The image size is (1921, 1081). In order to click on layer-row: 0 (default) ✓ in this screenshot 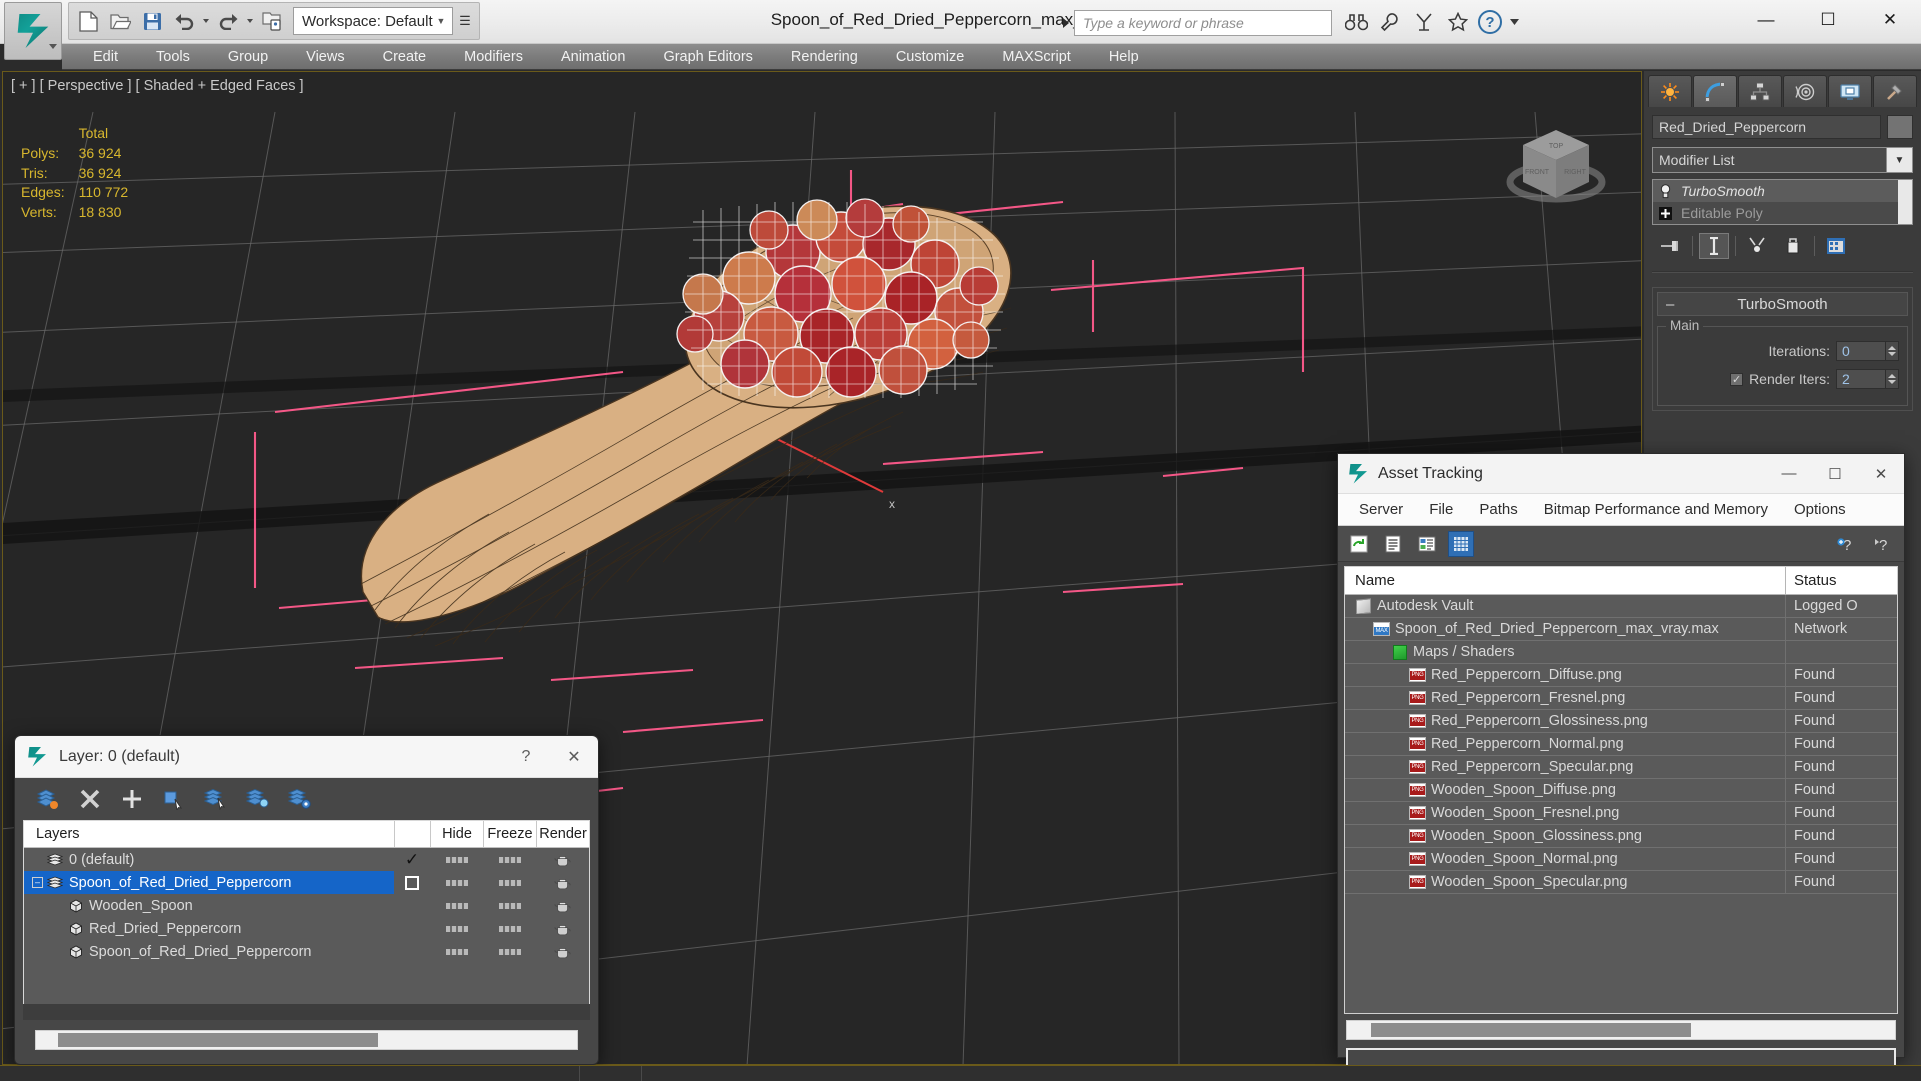, I will do `click(306, 859)`.